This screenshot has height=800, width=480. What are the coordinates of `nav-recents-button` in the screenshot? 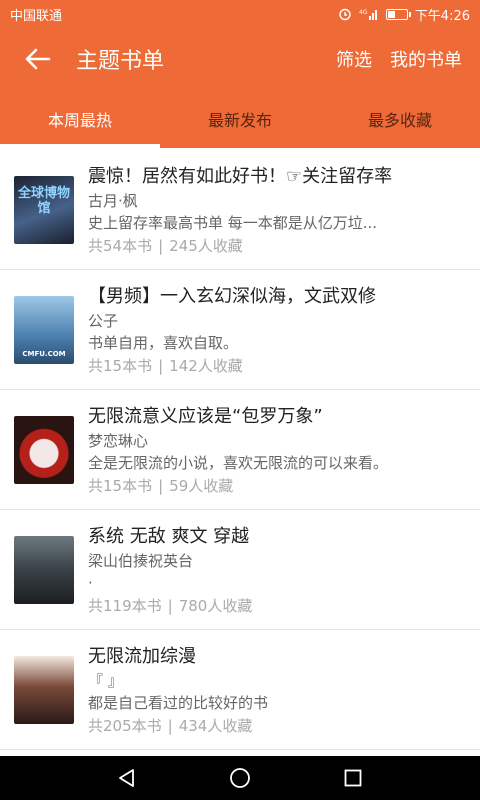 It's located at (353, 778).